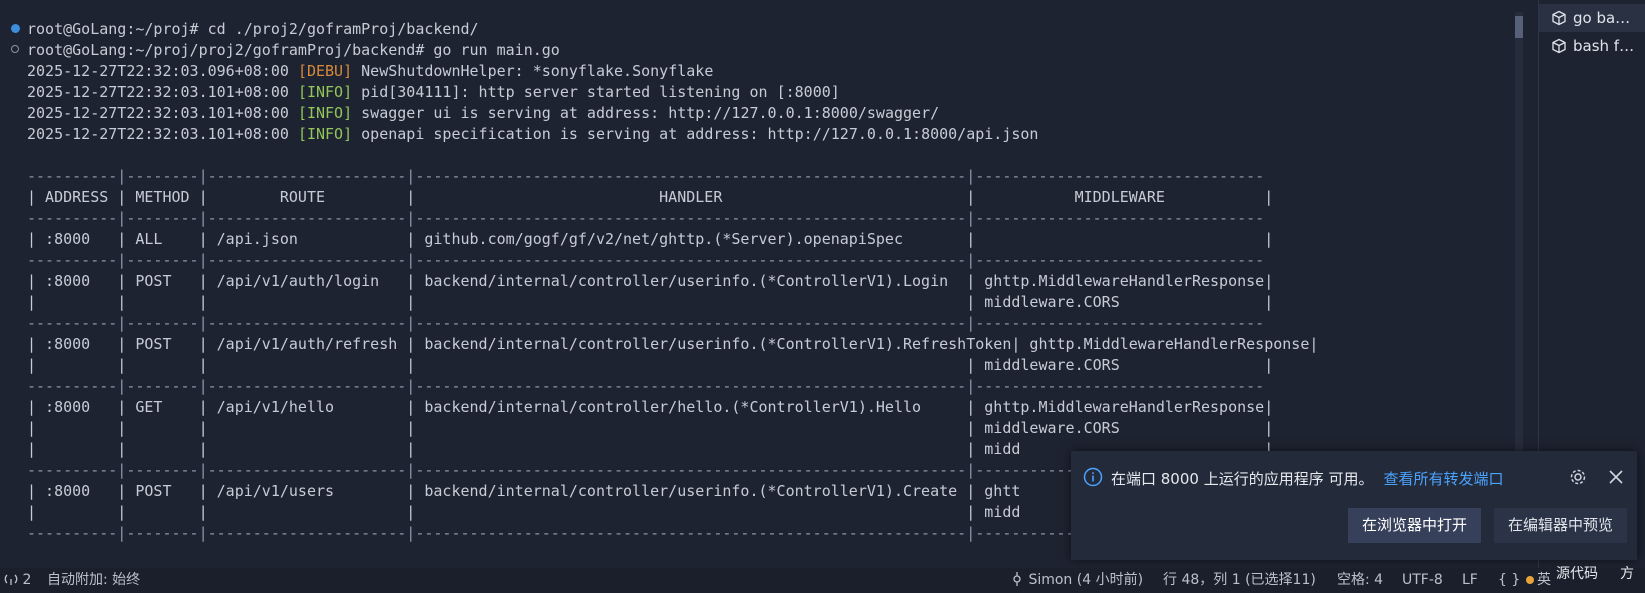 The image size is (1645, 593). I want to click on git-commit-icon, so click(1017, 579).